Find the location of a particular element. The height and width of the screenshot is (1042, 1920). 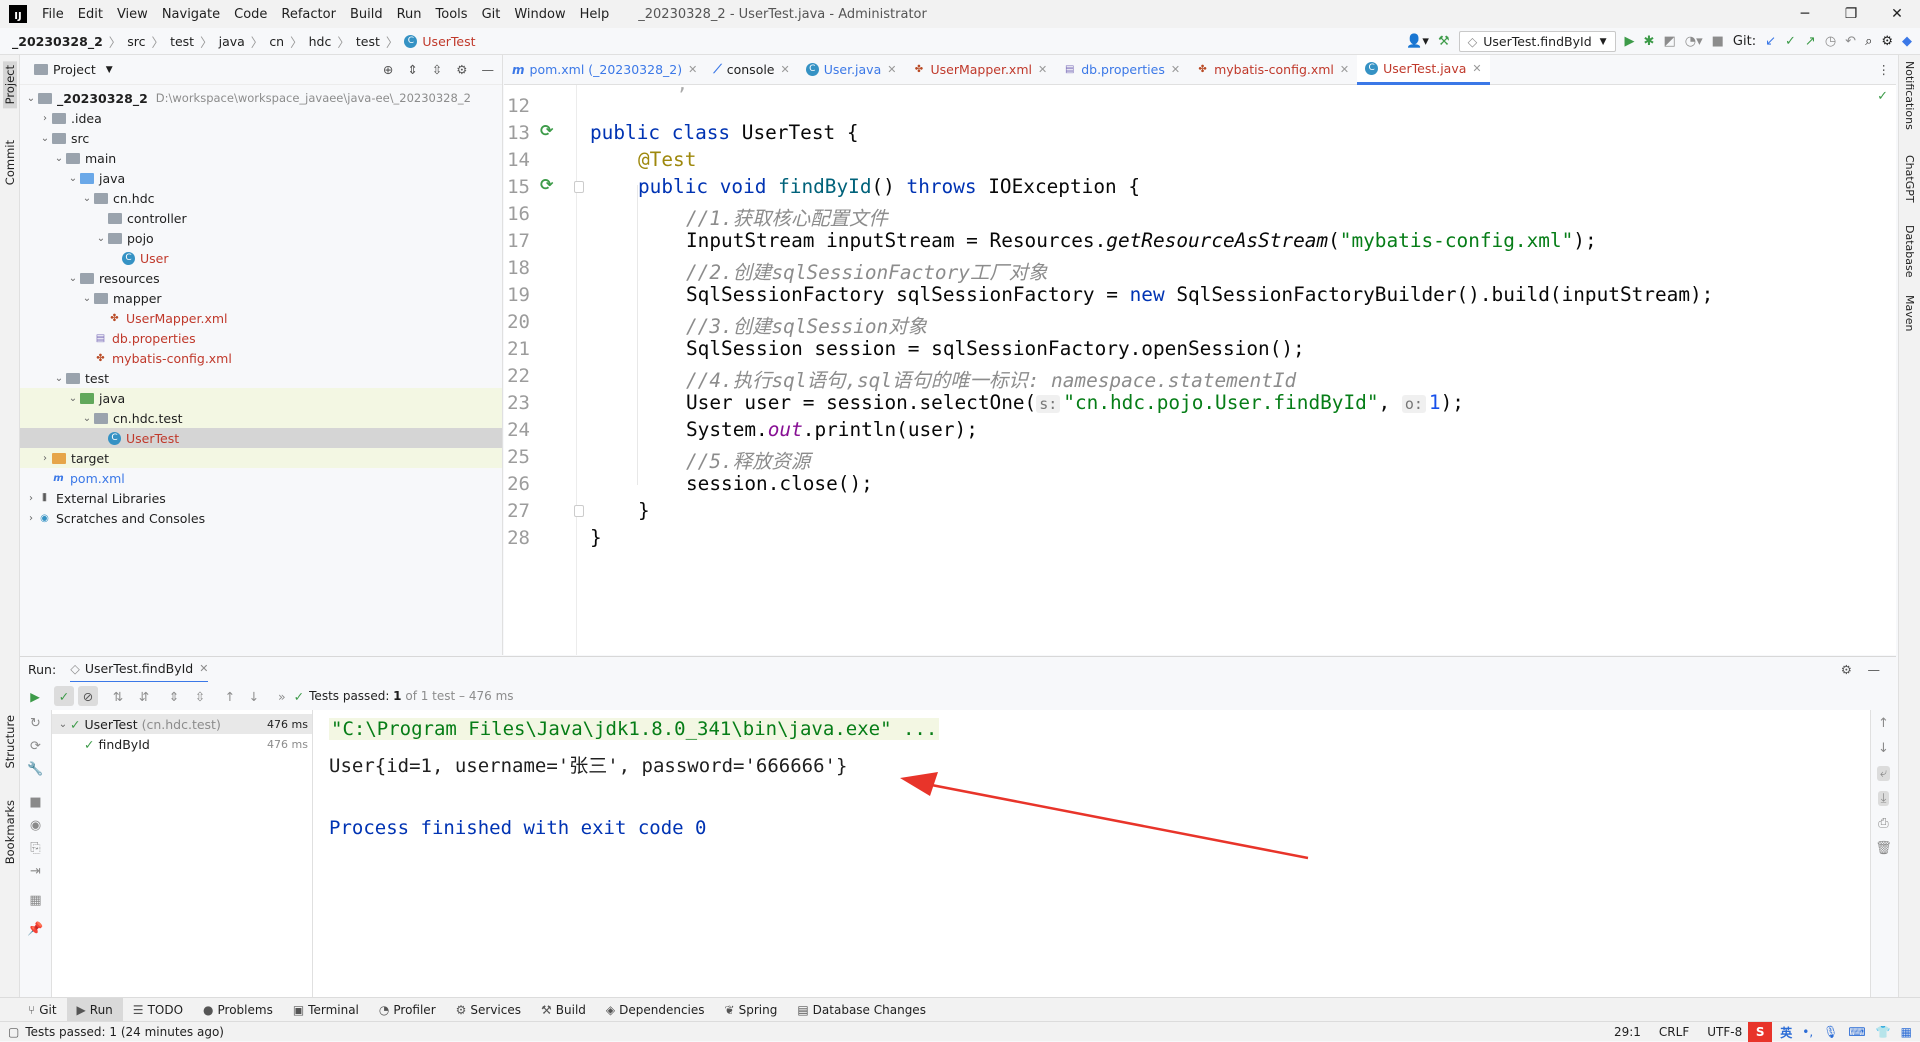

bookmarks-tool-tab: Bookmarks is located at coordinates (10, 832).